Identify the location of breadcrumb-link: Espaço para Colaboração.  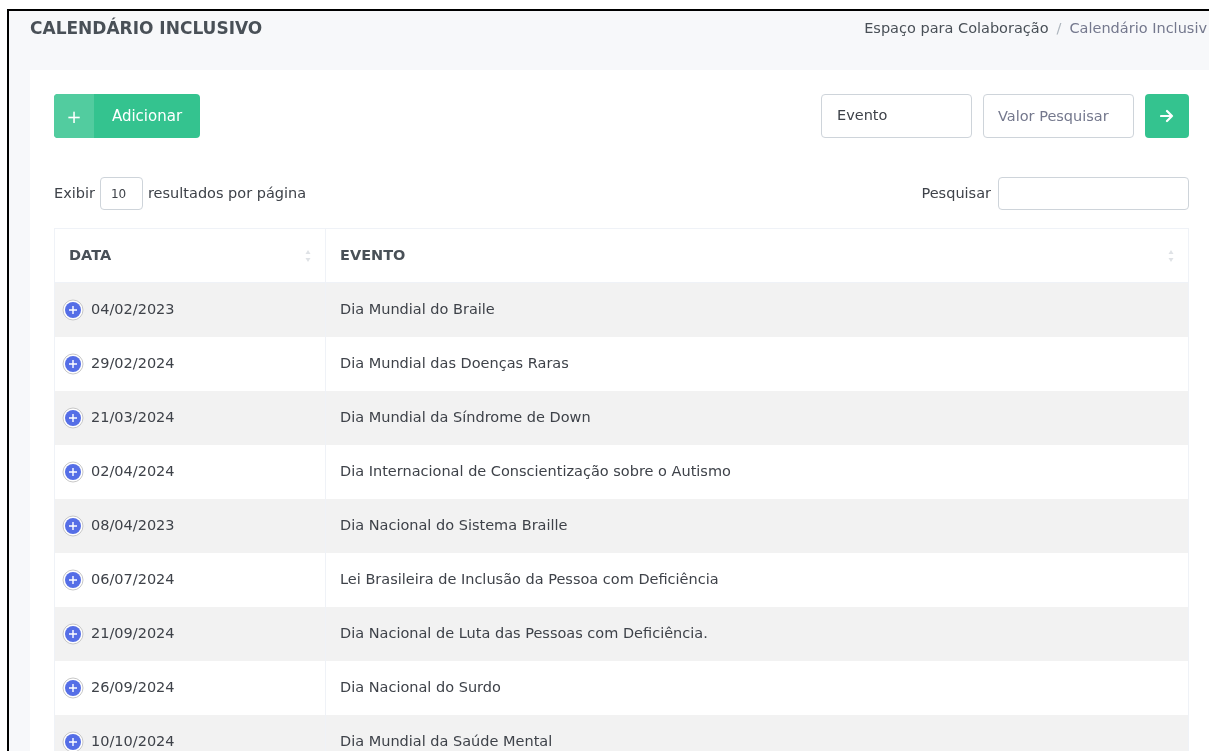
(956, 29).